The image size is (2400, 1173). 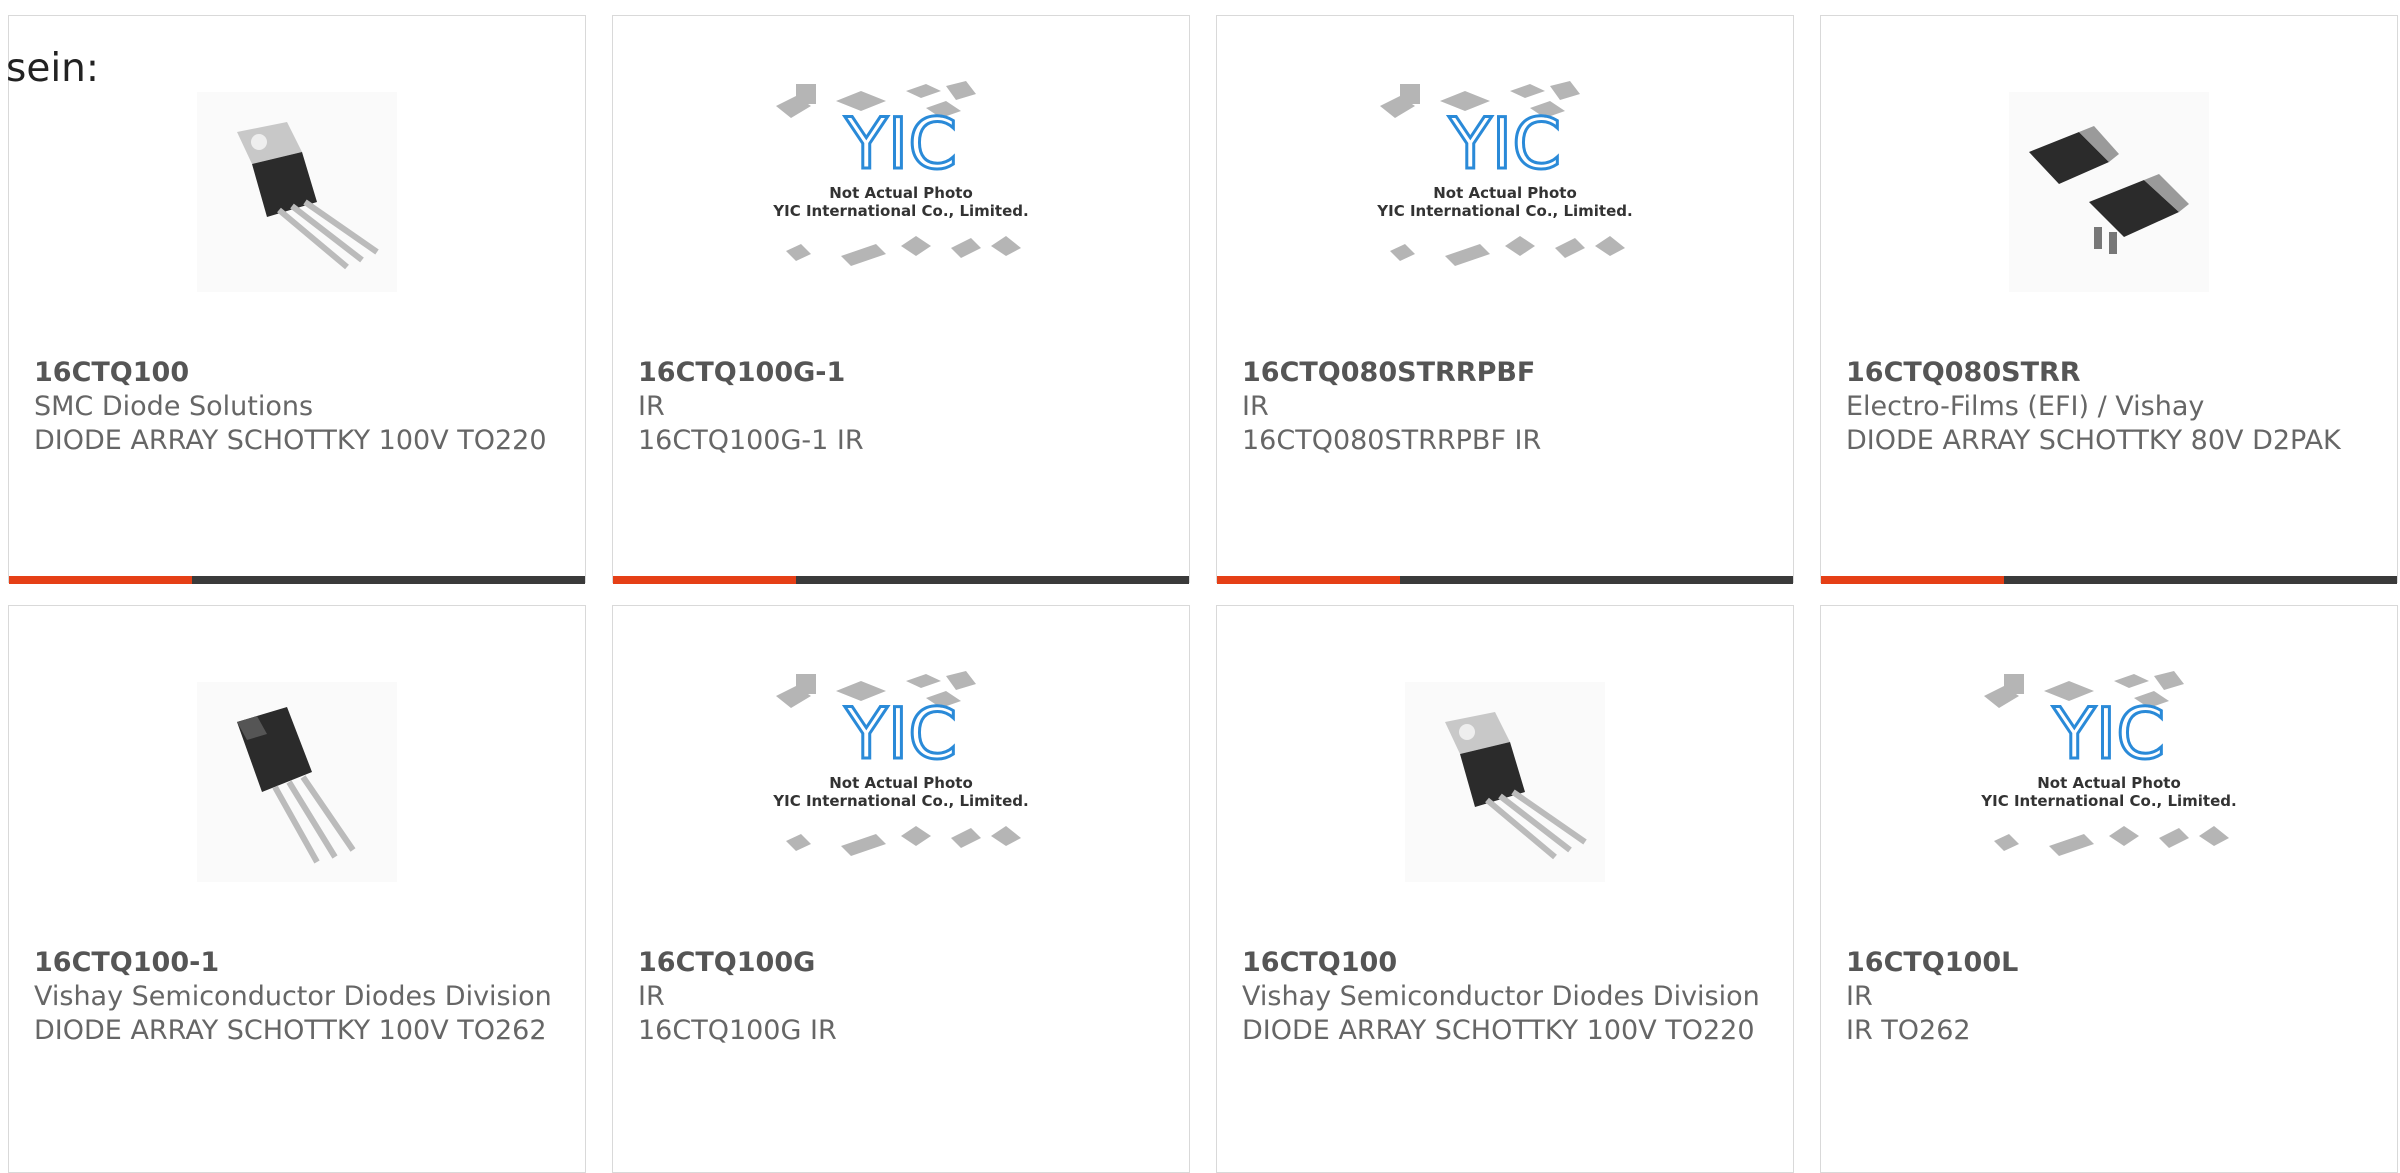 What do you see at coordinates (2025, 406) in the screenshot?
I see `manufacturer: Electro-Films (EFI) / Vishay` at bounding box center [2025, 406].